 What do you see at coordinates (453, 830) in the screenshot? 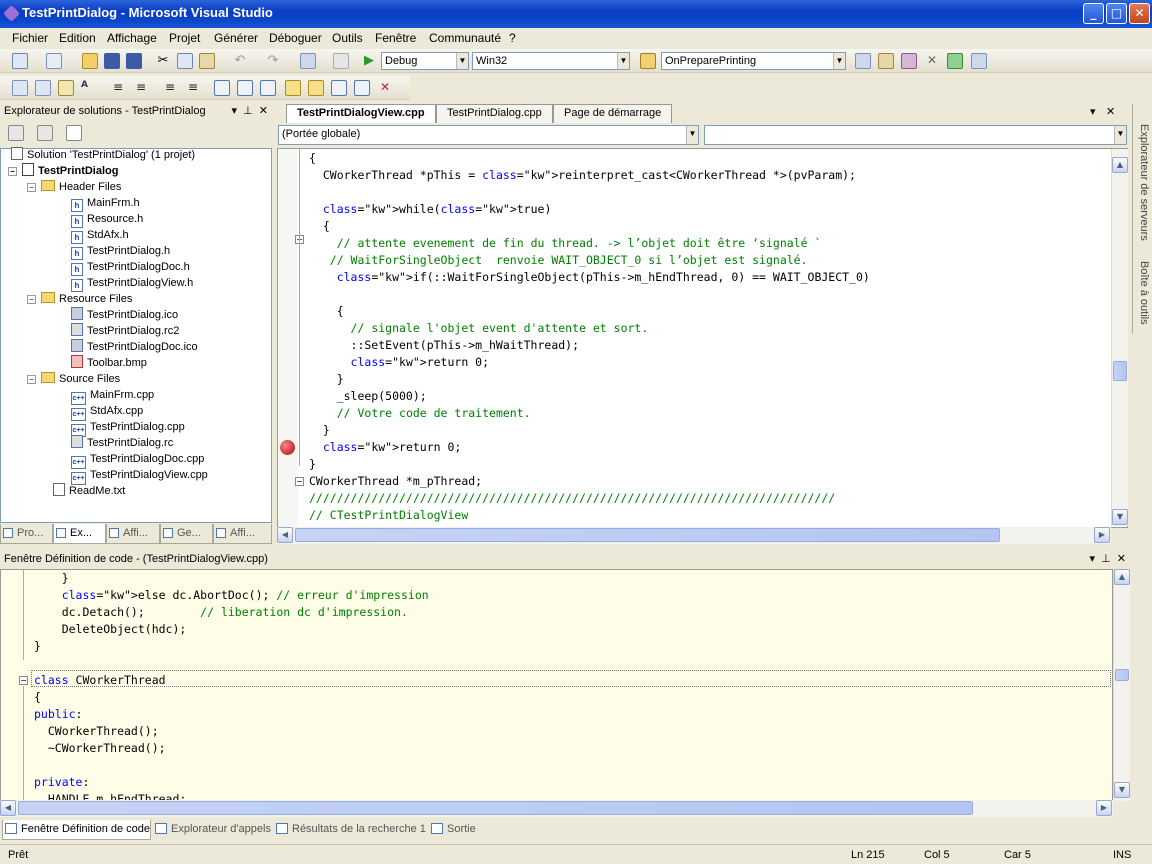
I see `tab-output: Sortie` at bounding box center [453, 830].